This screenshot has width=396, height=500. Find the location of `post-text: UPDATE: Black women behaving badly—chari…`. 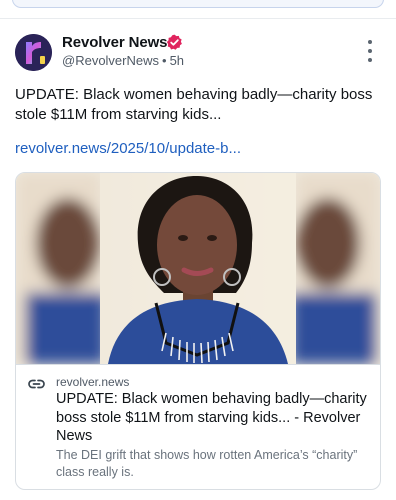

post-text: UPDATE: Black women behaving badly—chari… is located at coordinates (194, 104).